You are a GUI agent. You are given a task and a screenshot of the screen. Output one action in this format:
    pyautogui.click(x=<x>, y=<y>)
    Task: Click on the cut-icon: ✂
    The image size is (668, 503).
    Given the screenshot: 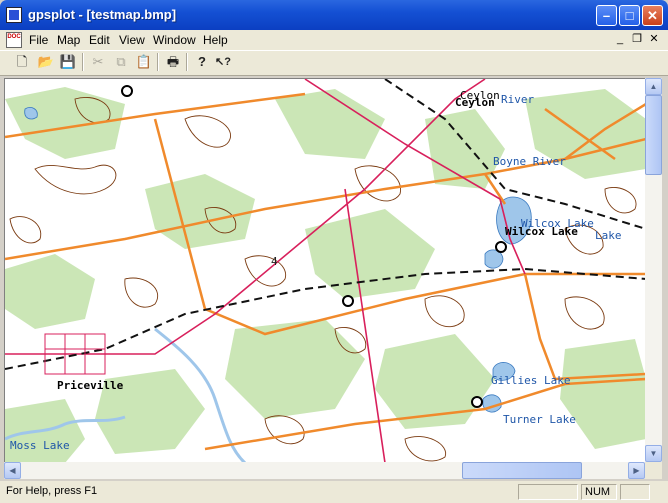 What is the action you would take?
    pyautogui.click(x=98, y=62)
    